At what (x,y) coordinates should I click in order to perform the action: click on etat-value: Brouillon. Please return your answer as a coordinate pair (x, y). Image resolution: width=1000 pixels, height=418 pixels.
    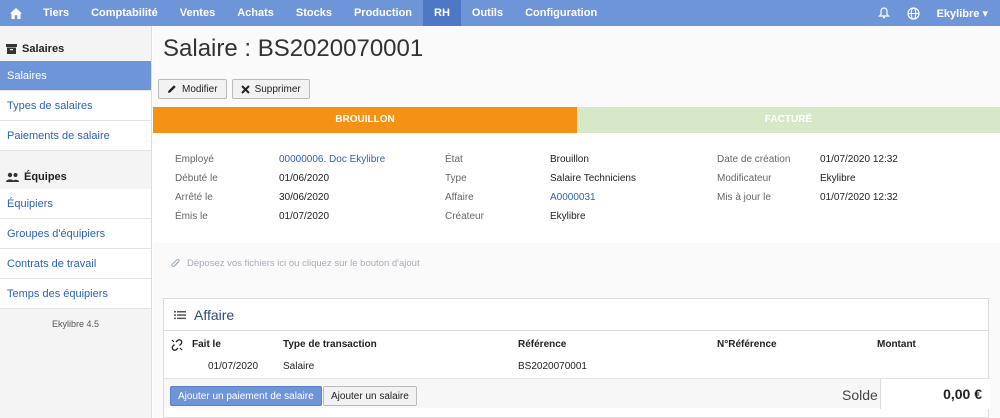
    Looking at the image, I should click on (569, 159).